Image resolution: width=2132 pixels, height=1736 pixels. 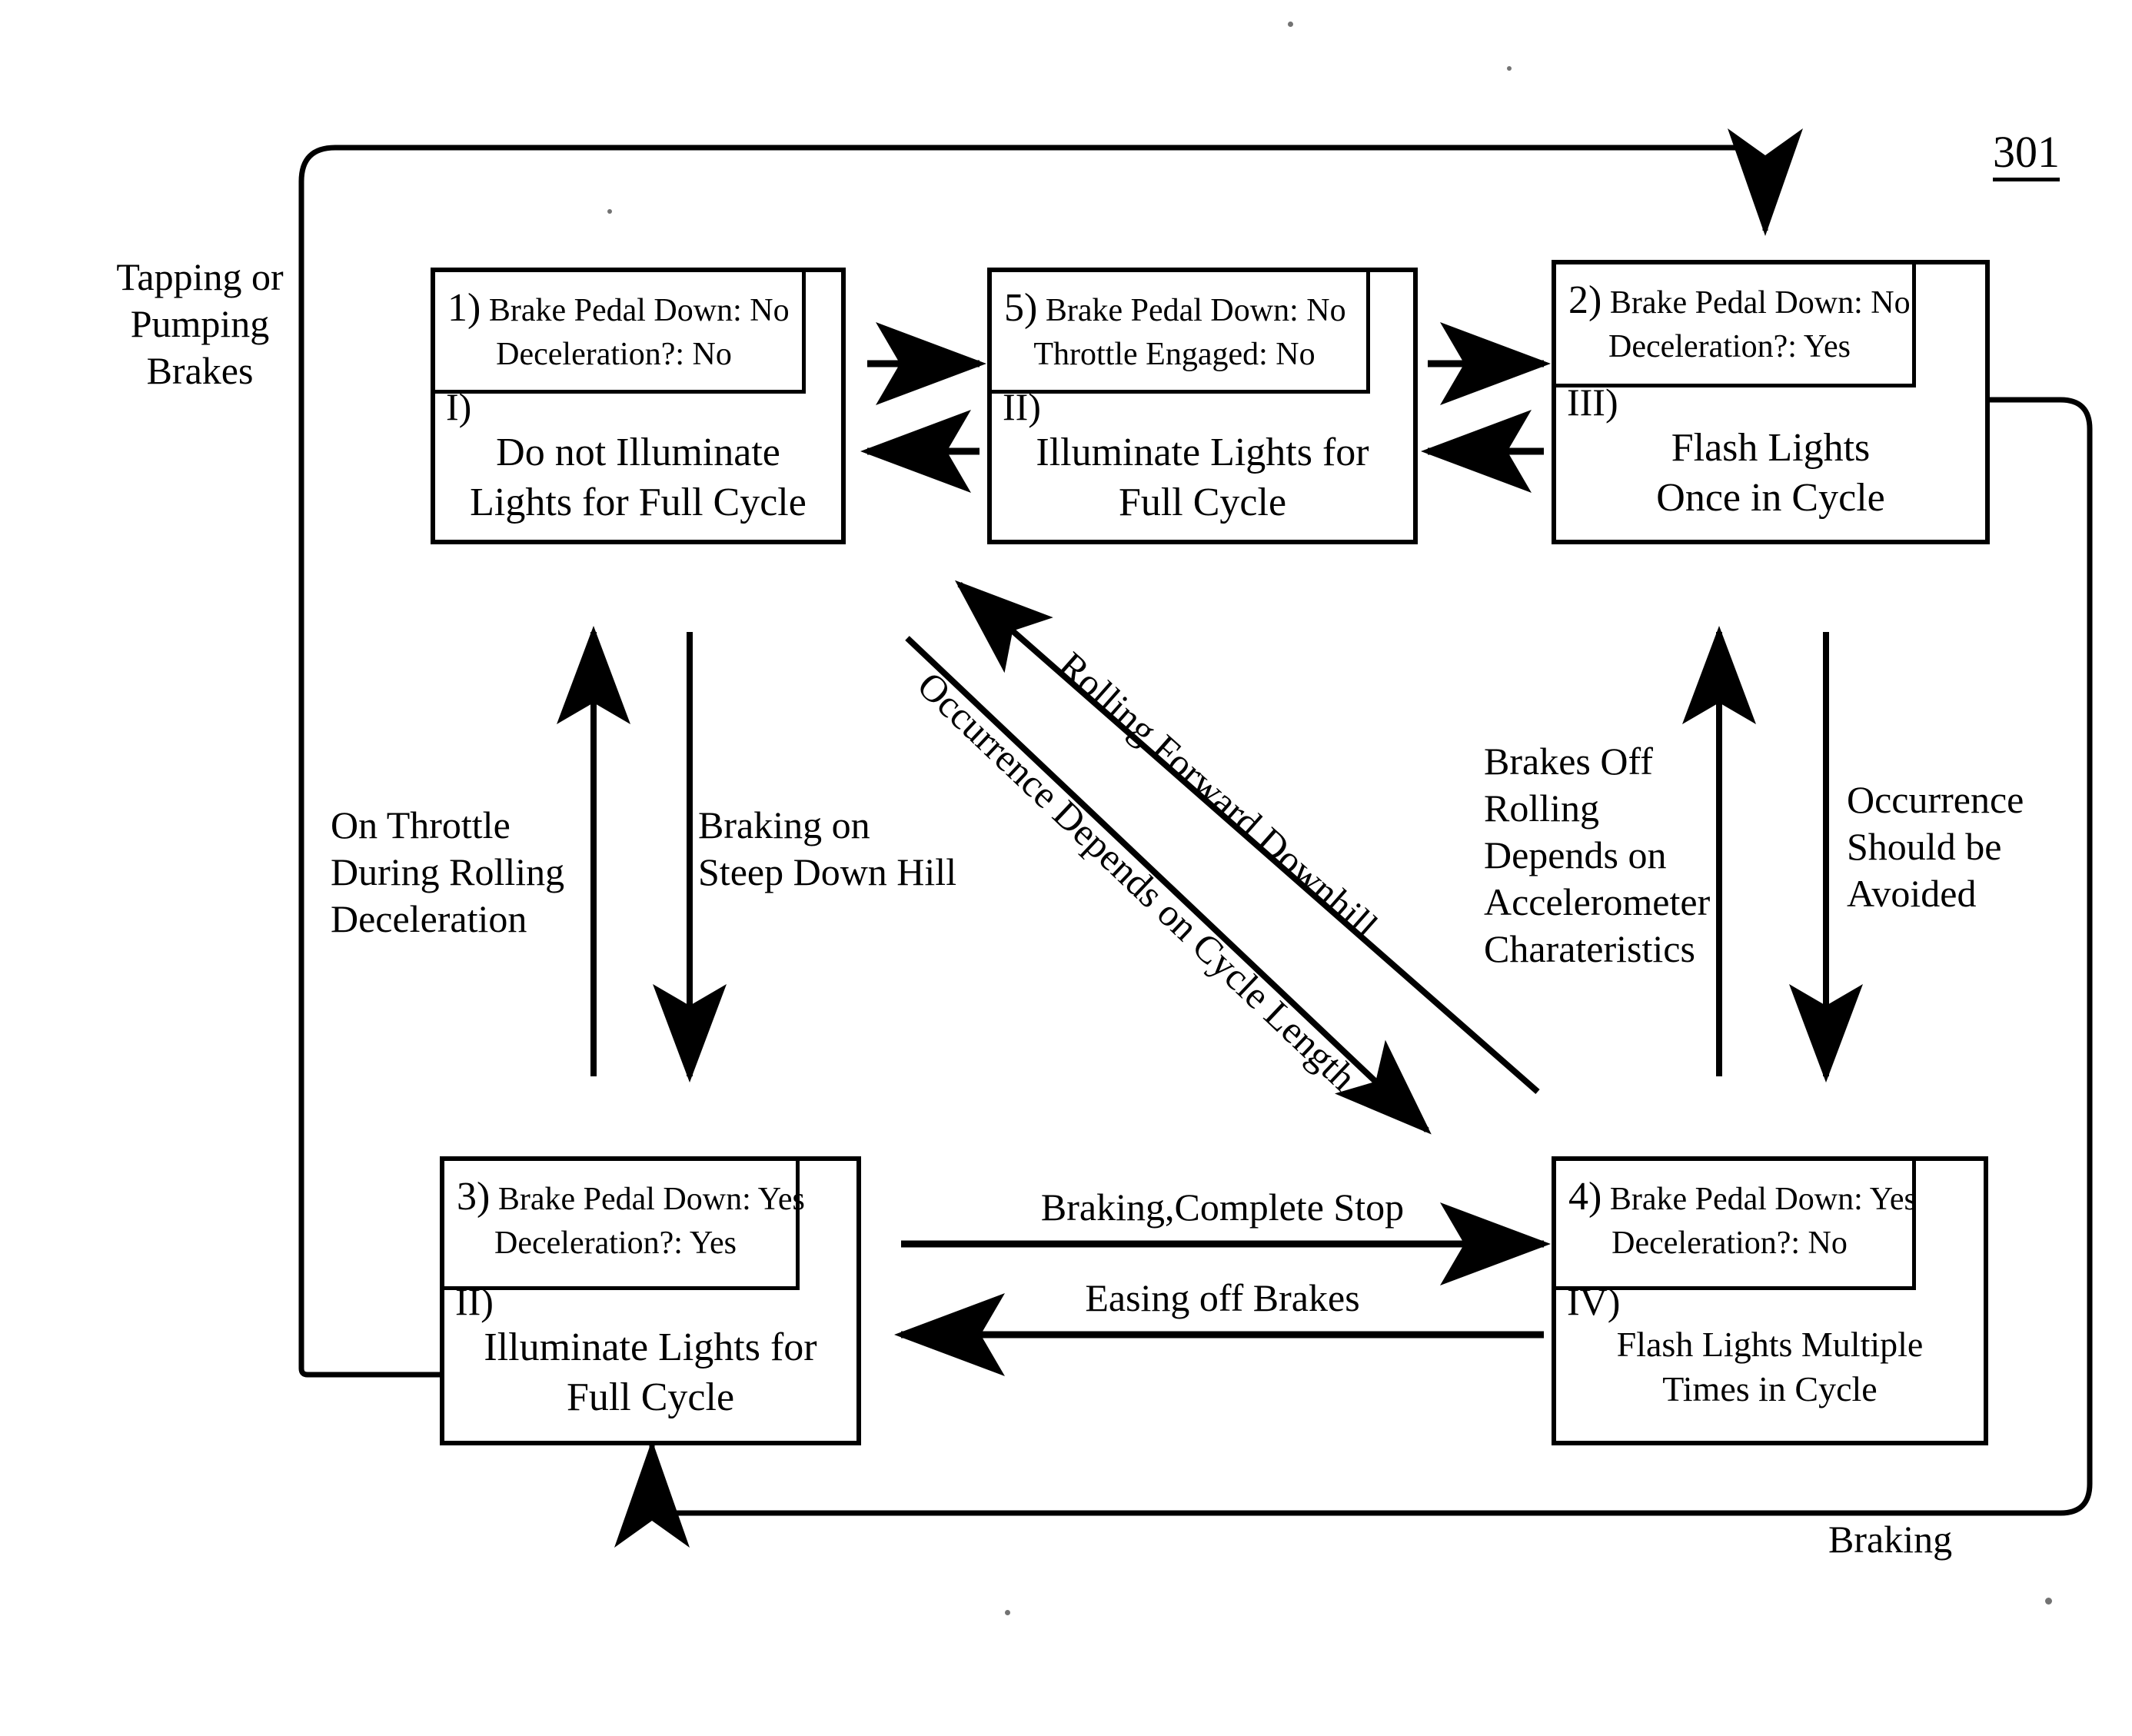 I want to click on state-4-condition-line-2: Deceleration?: No, so click(x=1730, y=1243).